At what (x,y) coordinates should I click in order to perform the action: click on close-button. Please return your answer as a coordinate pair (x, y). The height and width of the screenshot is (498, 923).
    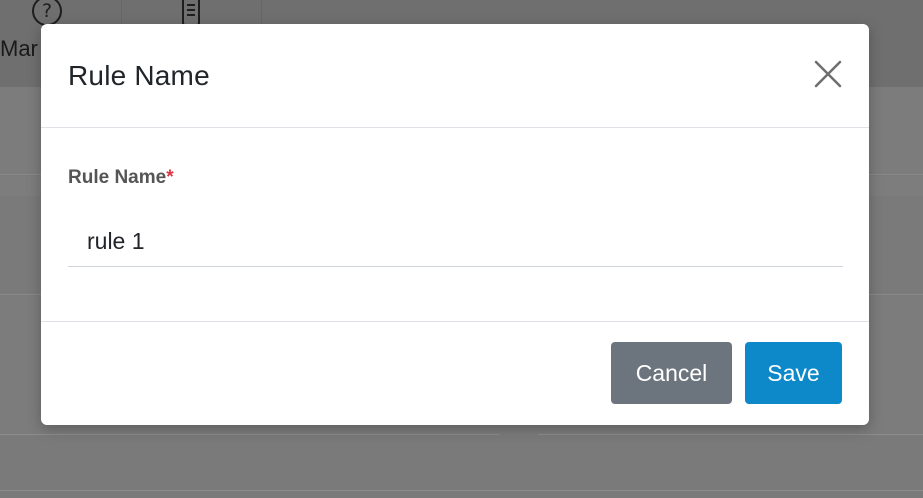
    Looking at the image, I should click on (828, 74).